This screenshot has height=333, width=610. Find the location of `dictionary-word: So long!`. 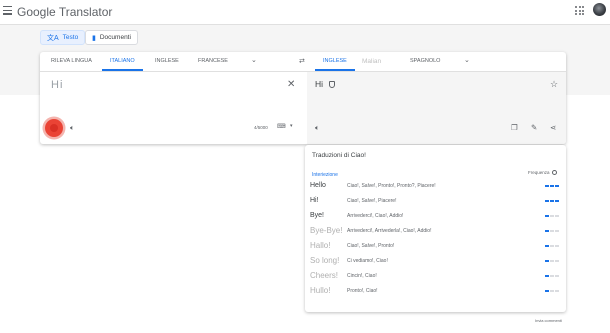

dictionary-word: So long! is located at coordinates (324, 261).